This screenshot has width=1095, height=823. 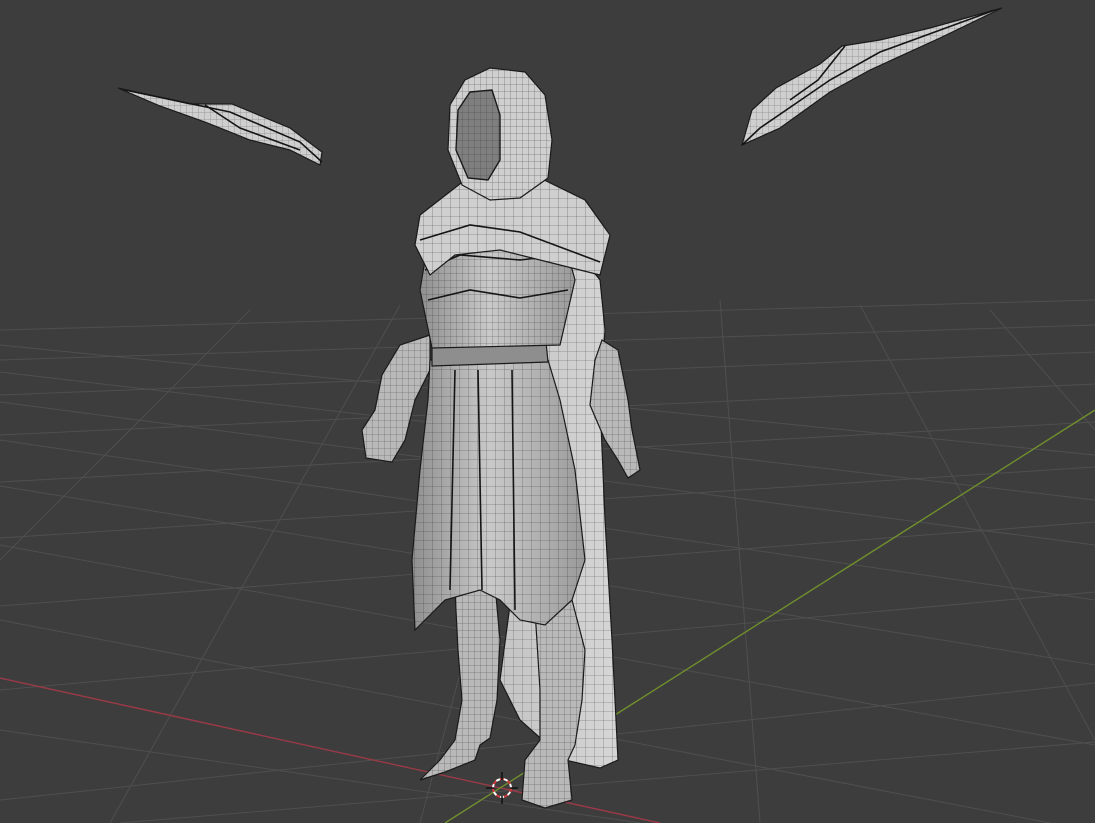 I want to click on left-blade-mesh, so click(x=220, y=126).